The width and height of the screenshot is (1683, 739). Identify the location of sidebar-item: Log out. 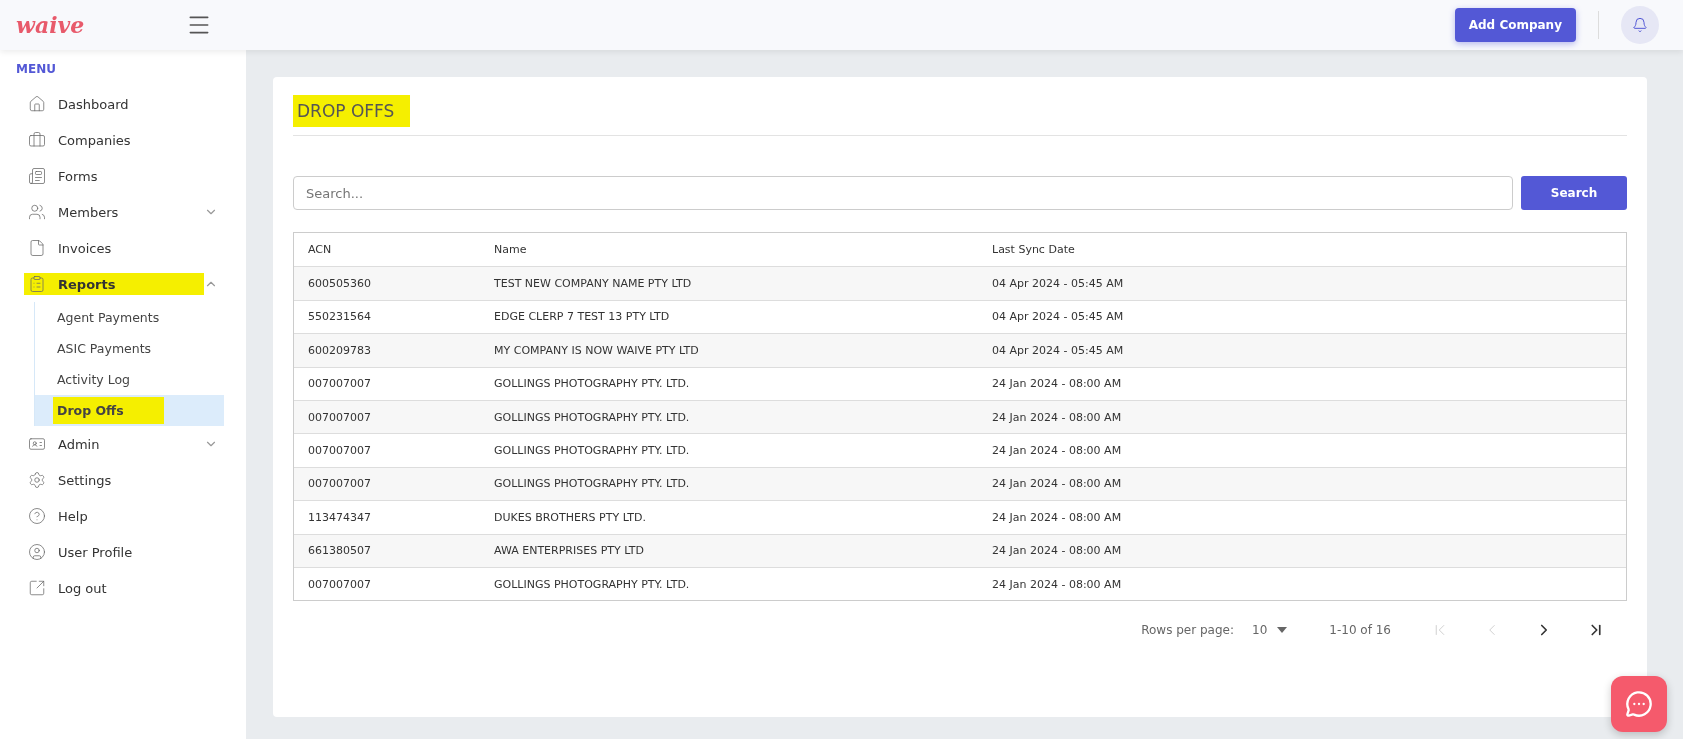
(123, 588).